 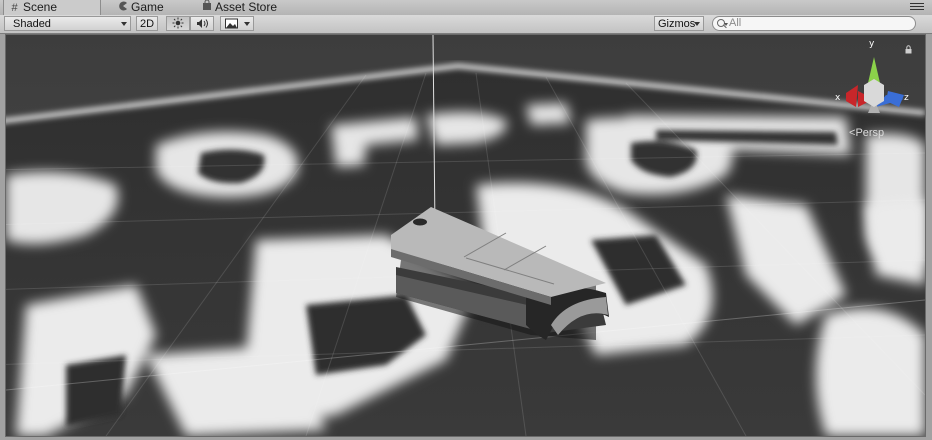 What do you see at coordinates (866, 133) in the screenshot?
I see `projection-toggle: <Persp` at bounding box center [866, 133].